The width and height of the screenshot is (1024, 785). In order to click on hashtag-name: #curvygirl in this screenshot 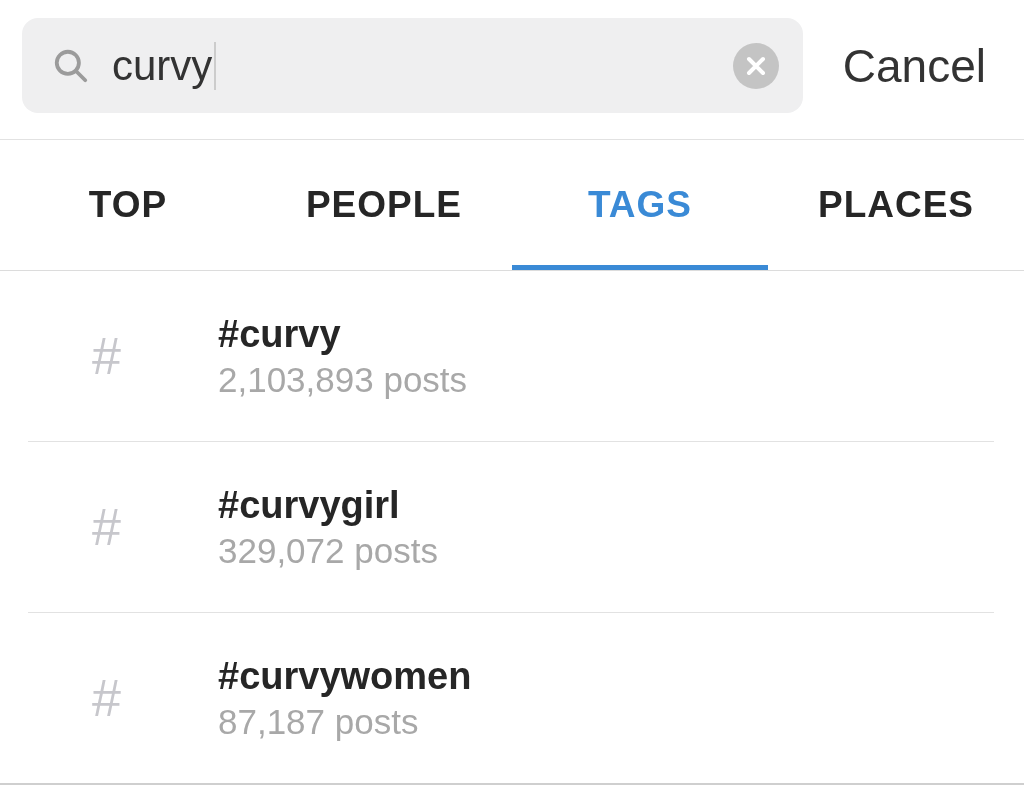, I will do `click(328, 505)`.